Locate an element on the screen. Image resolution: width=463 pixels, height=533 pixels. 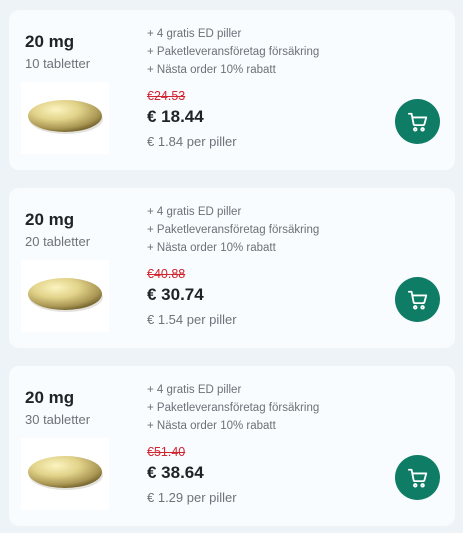
price-per-pill: € 1.29 per piller is located at coordinates (192, 497).